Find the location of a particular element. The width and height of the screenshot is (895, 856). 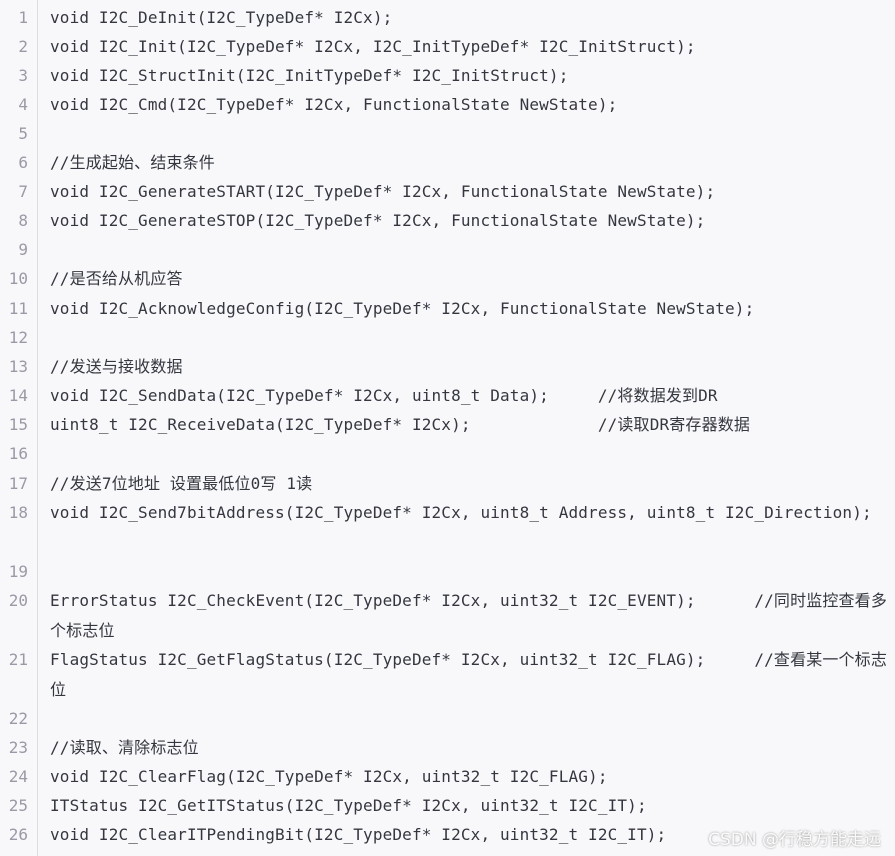

line-number: 8 is located at coordinates (23, 220).